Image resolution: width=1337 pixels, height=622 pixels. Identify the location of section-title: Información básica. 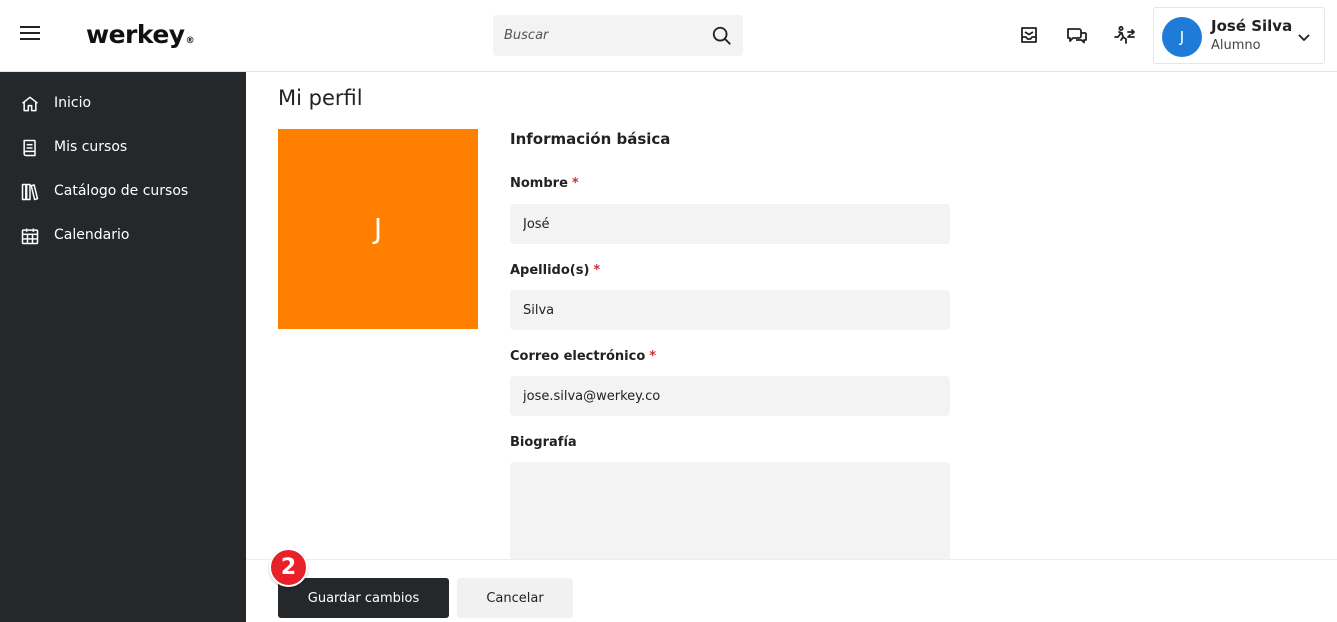
(590, 139).